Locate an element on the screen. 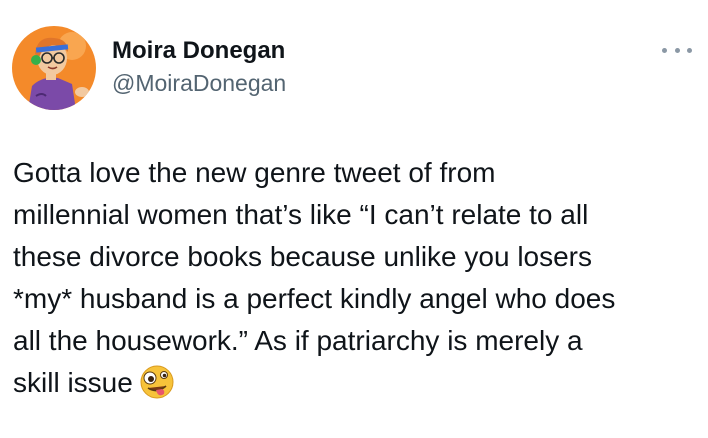 This screenshot has width=708, height=438. zany-face-emoji-icon is located at coordinates (157, 382).